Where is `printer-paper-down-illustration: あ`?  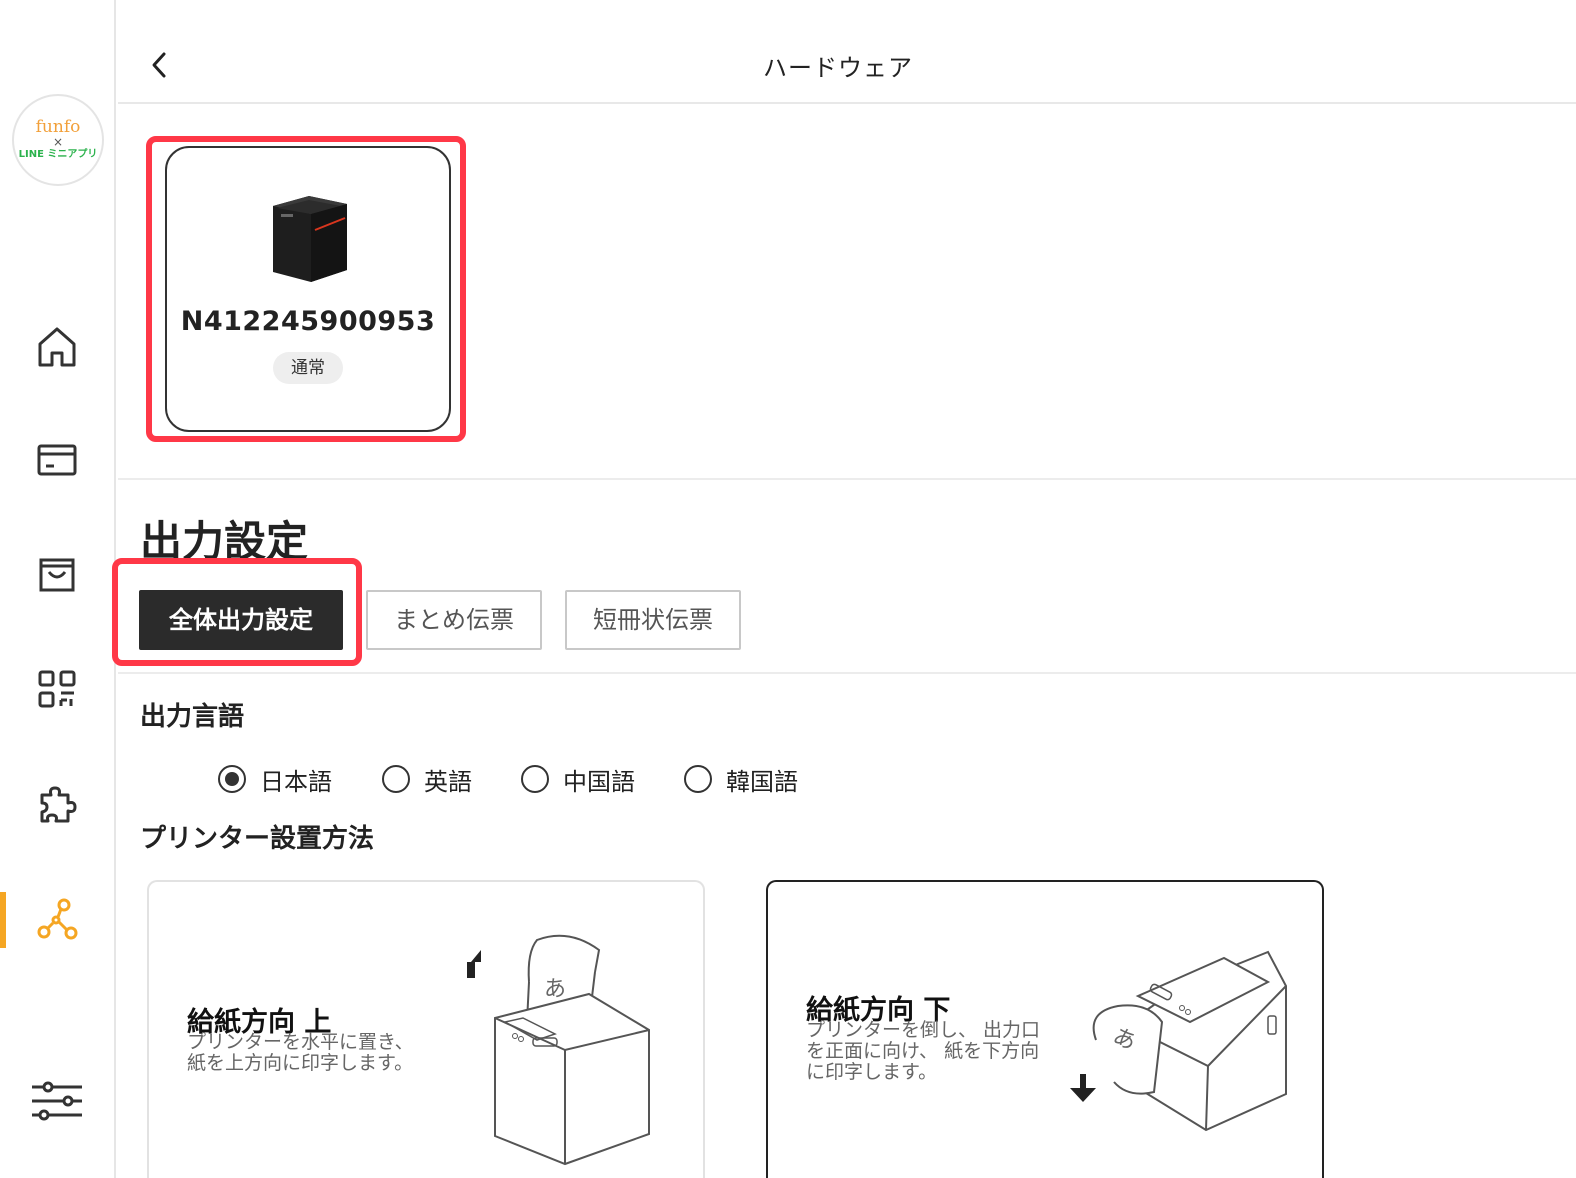
printer-paper-down-illustration: あ is located at coordinates (1178, 1041).